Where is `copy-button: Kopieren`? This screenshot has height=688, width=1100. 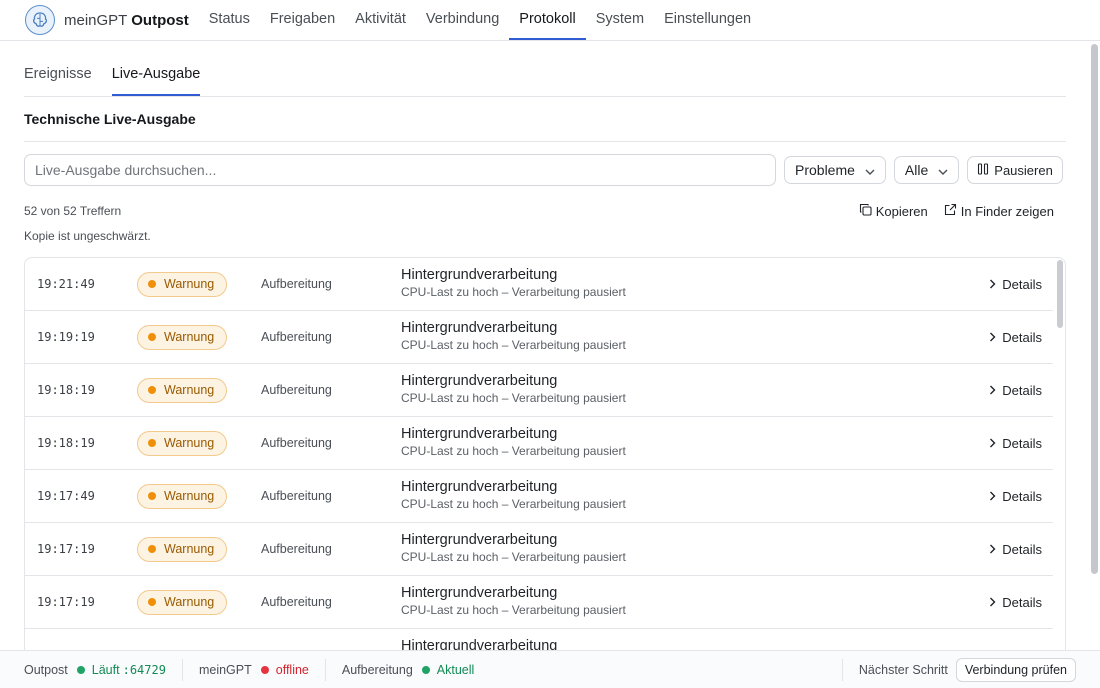 copy-button: Kopieren is located at coordinates (893, 211).